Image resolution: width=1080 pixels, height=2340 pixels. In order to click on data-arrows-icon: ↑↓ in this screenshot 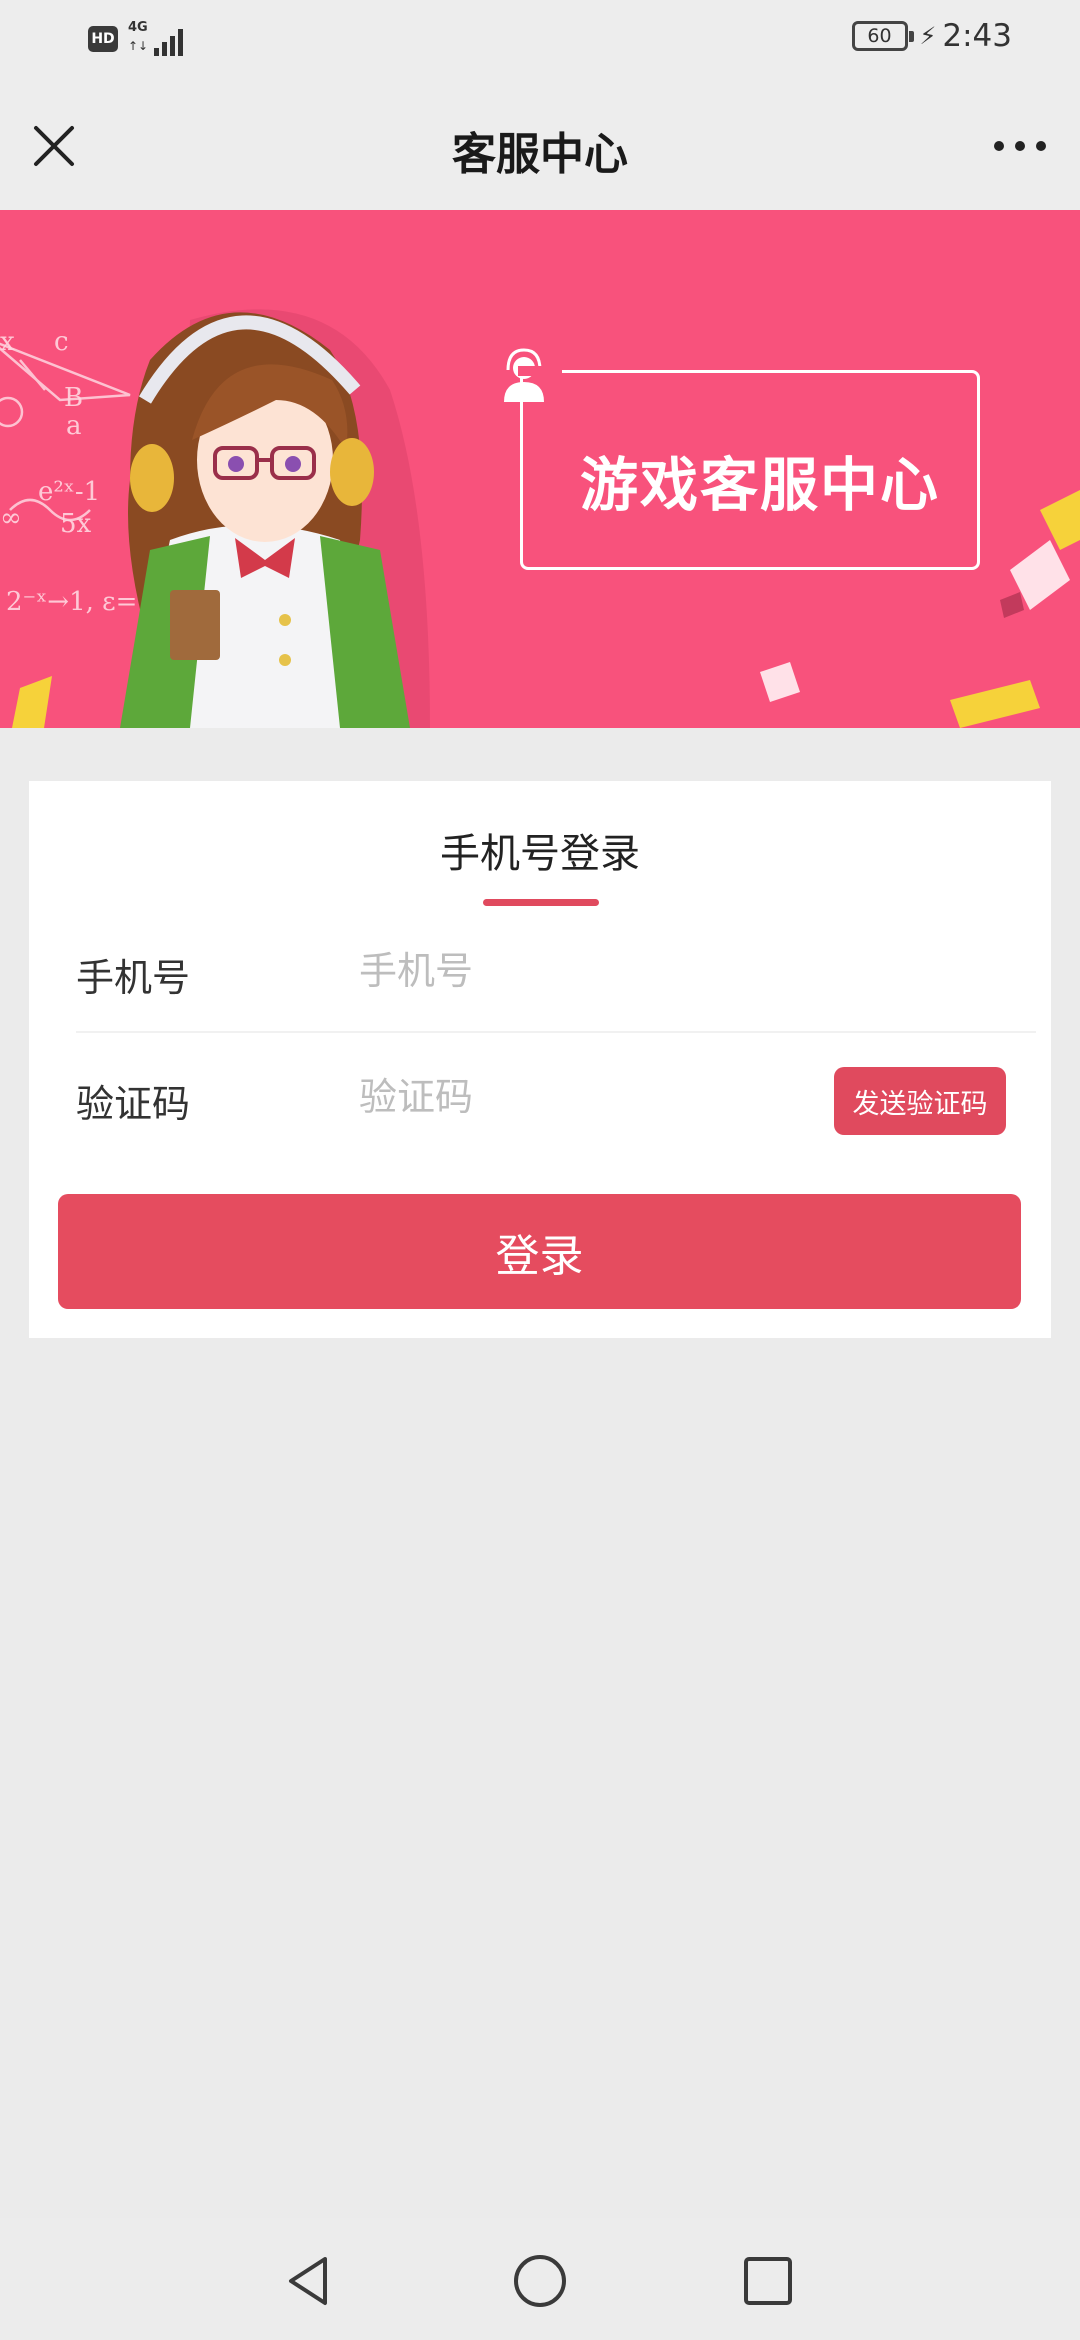, I will do `click(138, 46)`.